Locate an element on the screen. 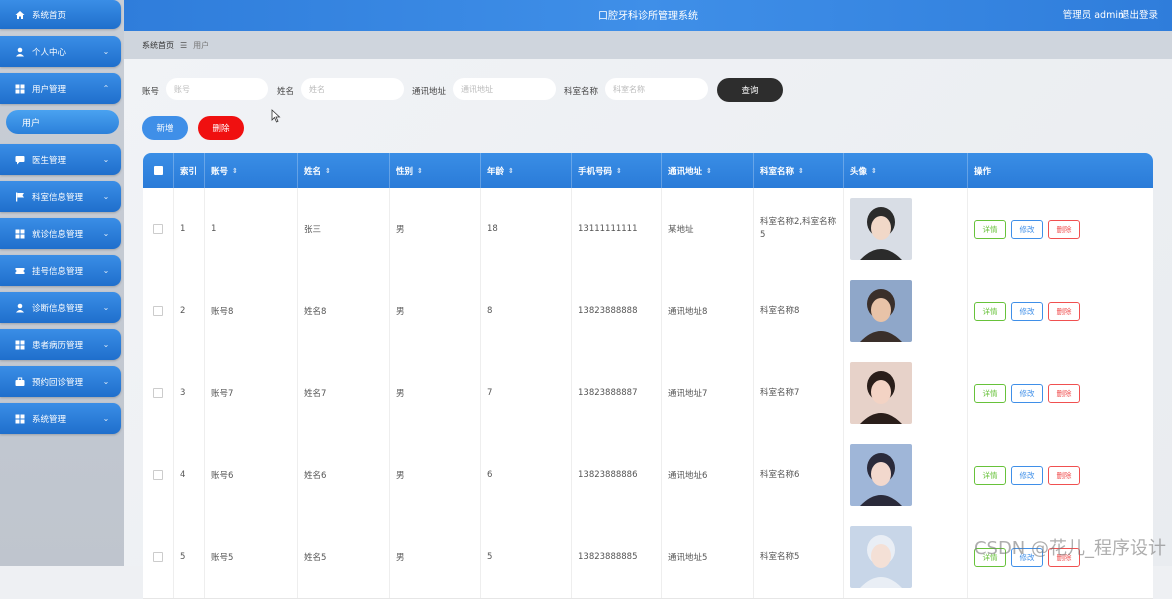 The width and height of the screenshot is (1172, 599). header-phone: 手机号码 ⇕ is located at coordinates (616, 170).